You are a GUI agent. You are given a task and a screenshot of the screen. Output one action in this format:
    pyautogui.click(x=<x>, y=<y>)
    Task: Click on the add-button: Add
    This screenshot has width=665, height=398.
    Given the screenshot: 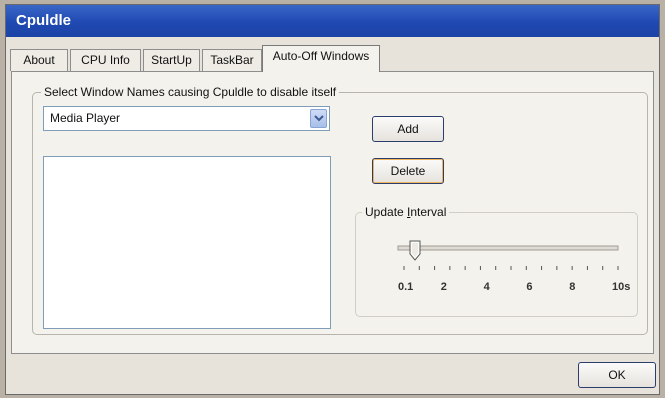 What is the action you would take?
    pyautogui.click(x=408, y=129)
    